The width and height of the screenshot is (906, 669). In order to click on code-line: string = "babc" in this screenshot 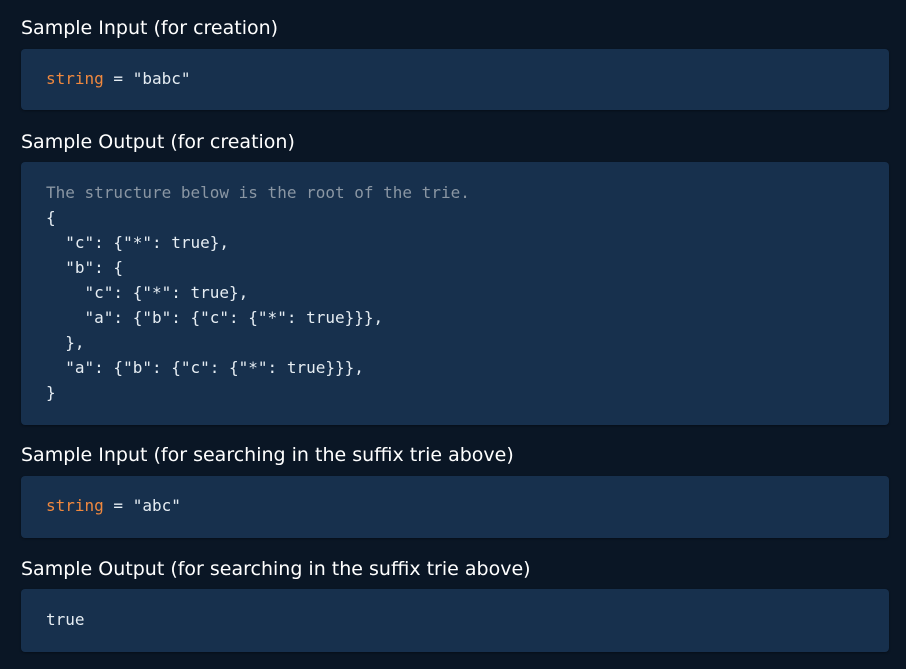, I will do `click(455, 78)`.